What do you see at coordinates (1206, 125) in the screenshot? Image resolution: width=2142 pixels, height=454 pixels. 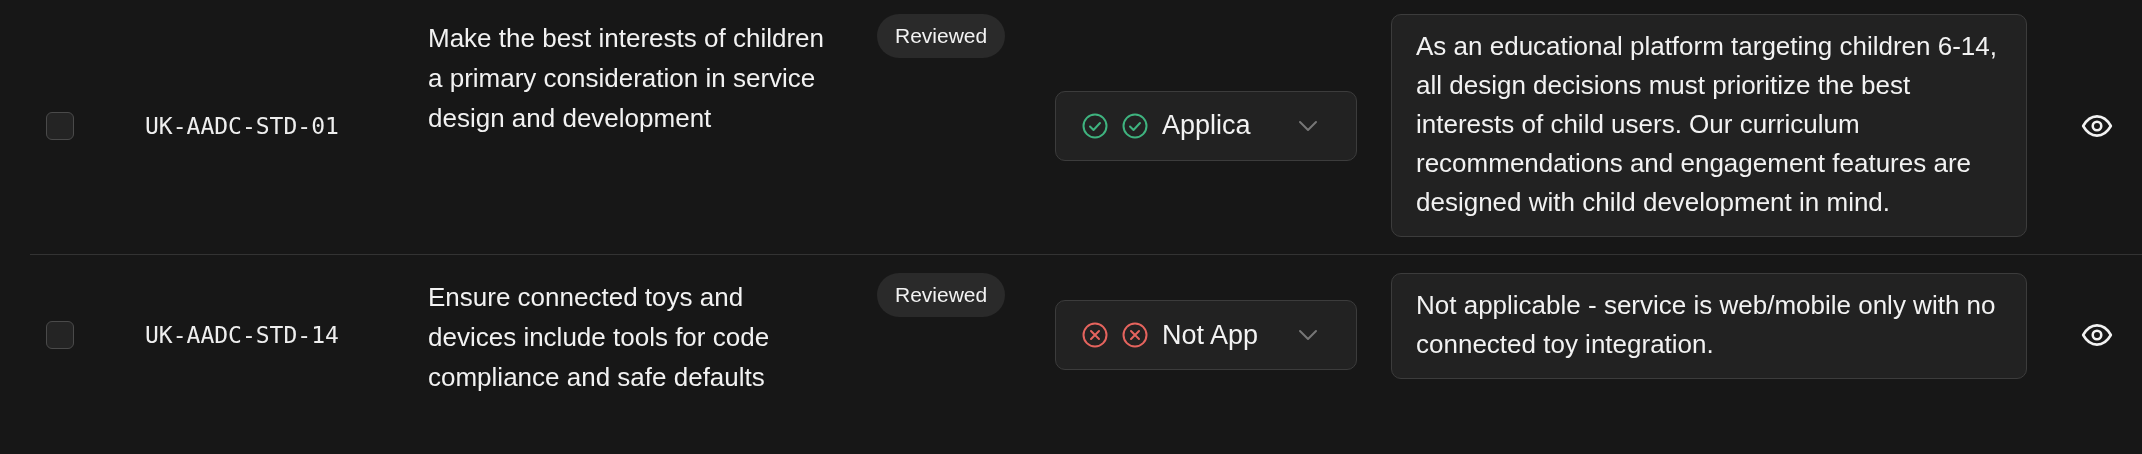 I see `status-dropdown: Applica` at bounding box center [1206, 125].